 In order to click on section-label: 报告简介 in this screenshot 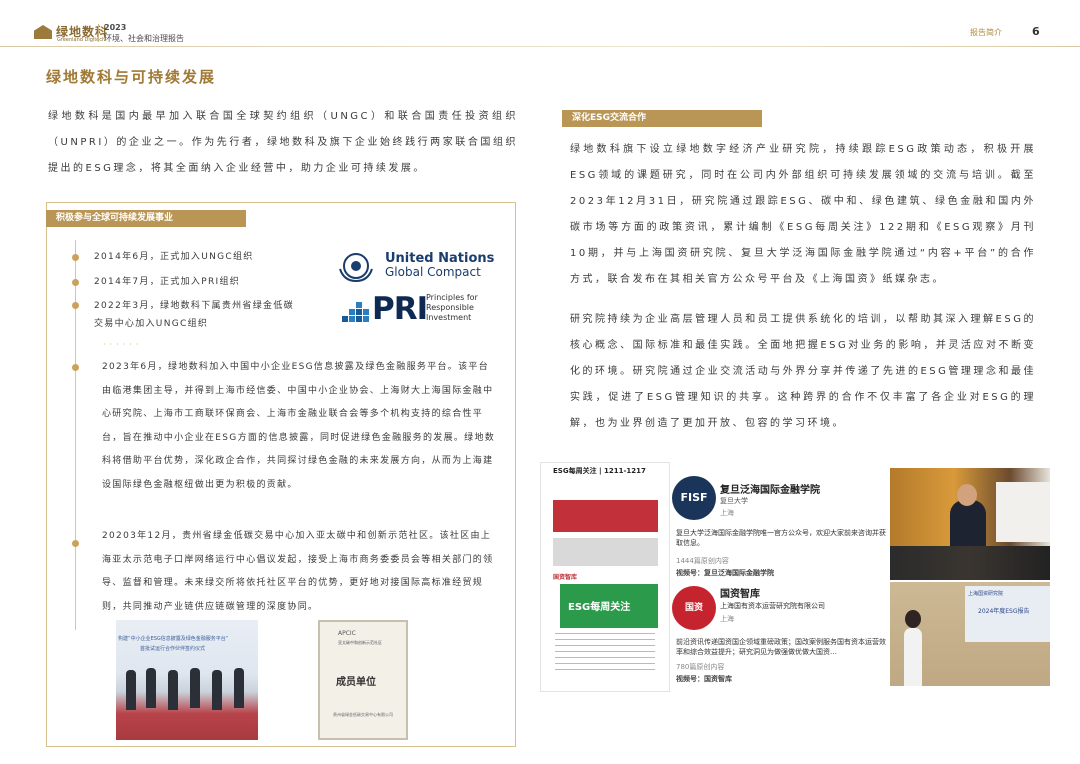, I will do `click(986, 32)`.